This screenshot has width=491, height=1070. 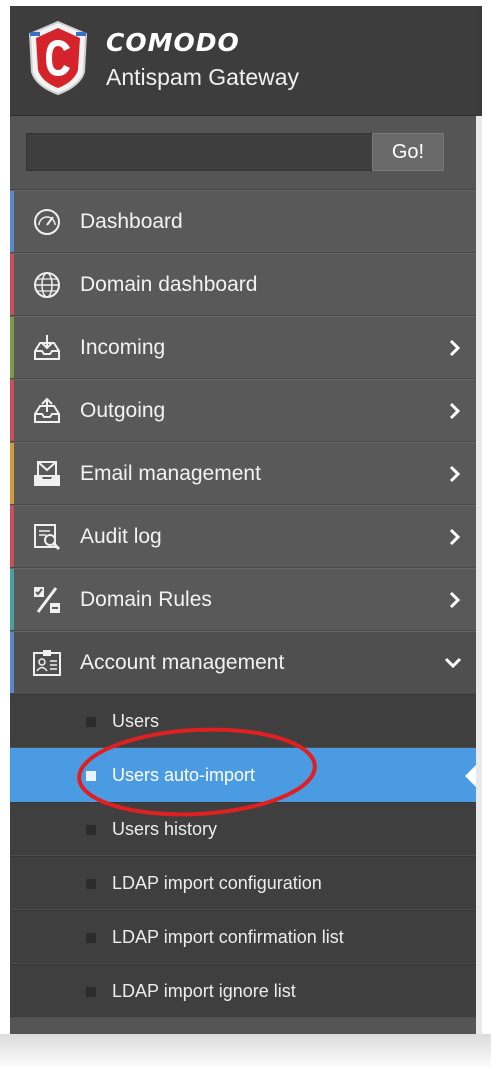 What do you see at coordinates (470, 776) in the screenshot?
I see `active-indicator-caret-icon` at bounding box center [470, 776].